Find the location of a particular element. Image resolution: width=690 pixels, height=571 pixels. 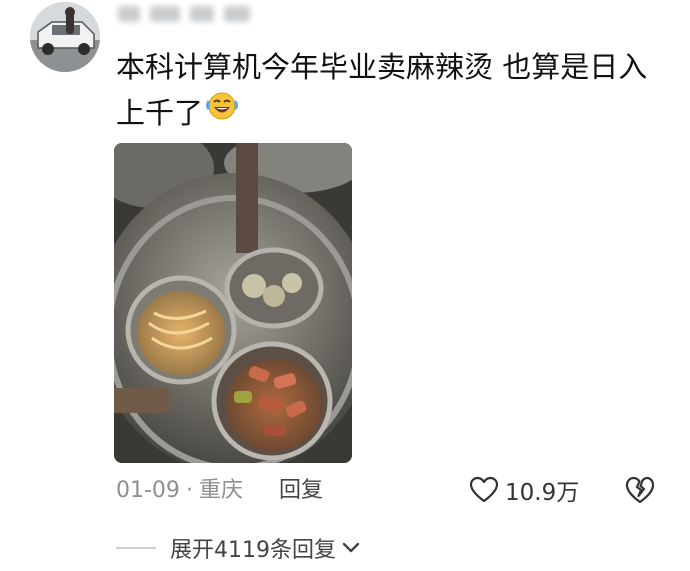

expand-replies: 展开4119条回复 is located at coordinates (238, 548).